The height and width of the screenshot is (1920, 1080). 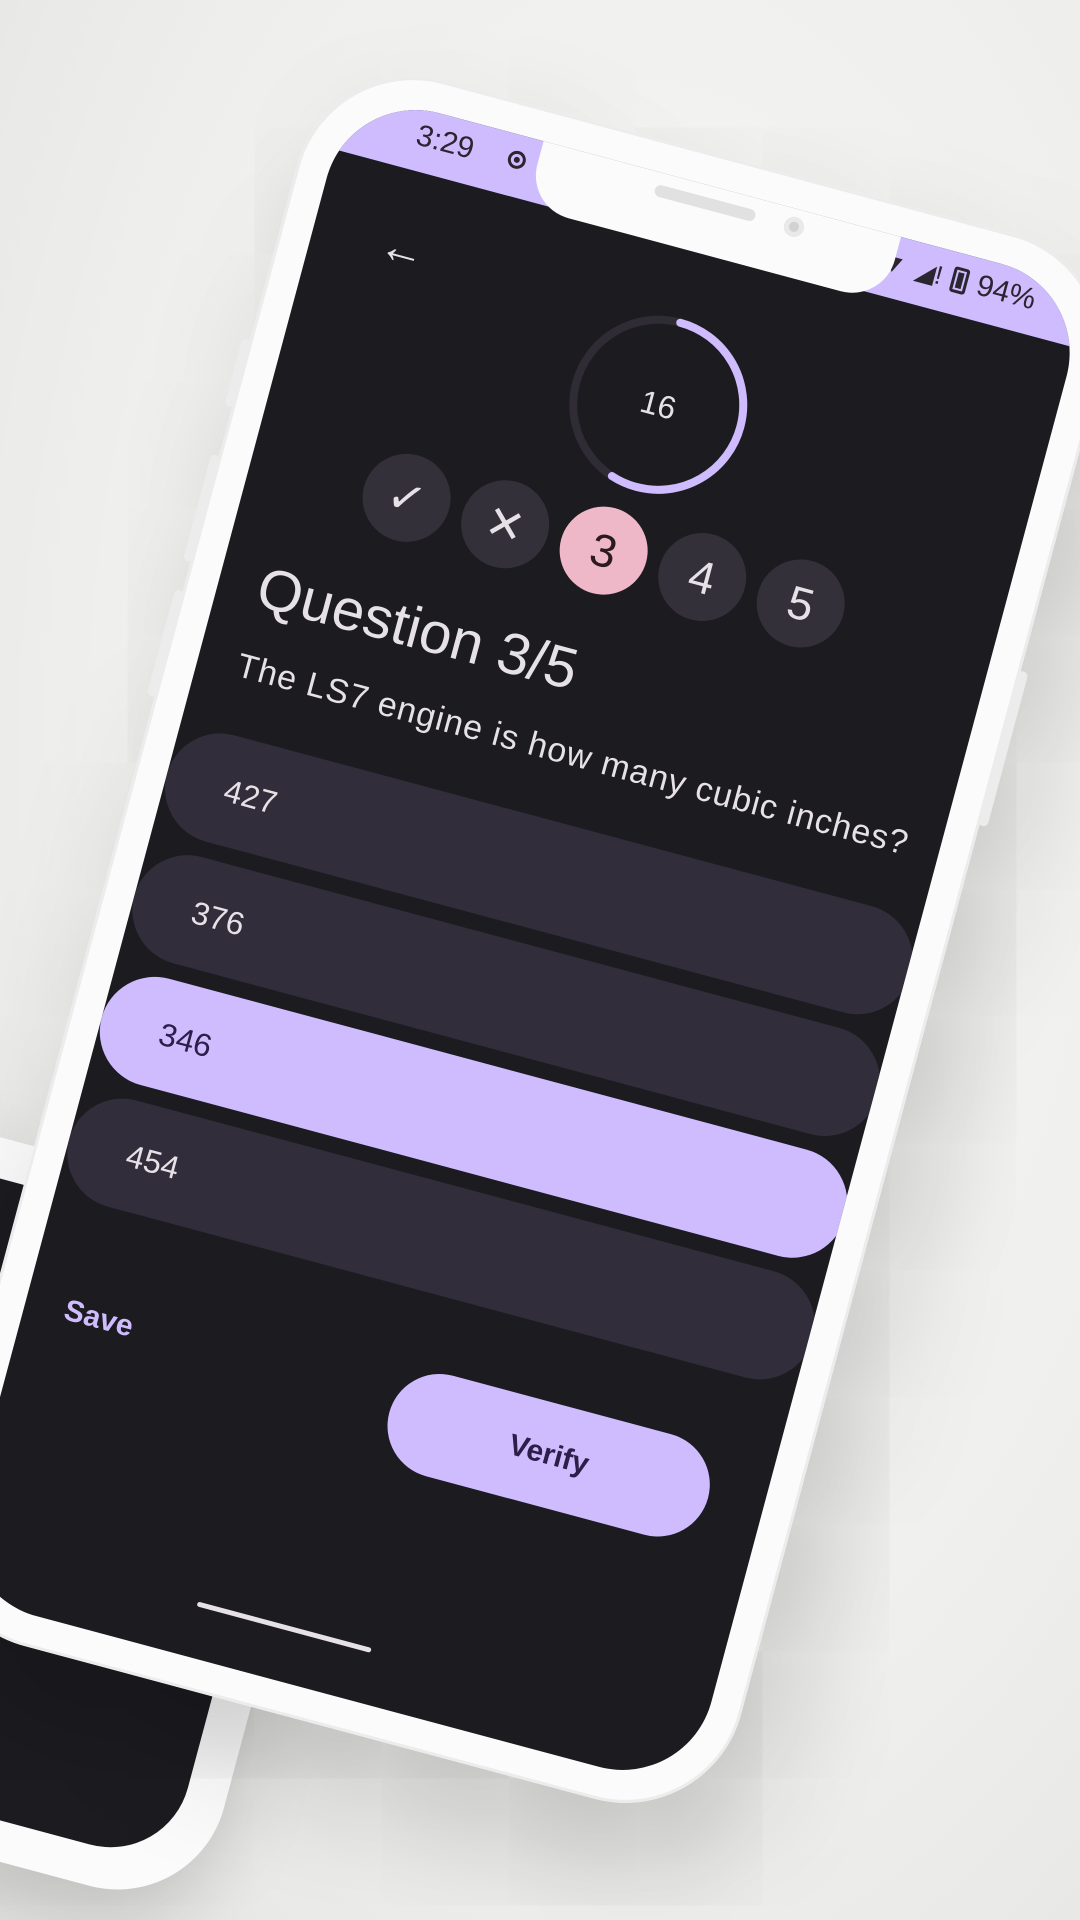 What do you see at coordinates (800, 603) in the screenshot?
I see `step-5: 5` at bounding box center [800, 603].